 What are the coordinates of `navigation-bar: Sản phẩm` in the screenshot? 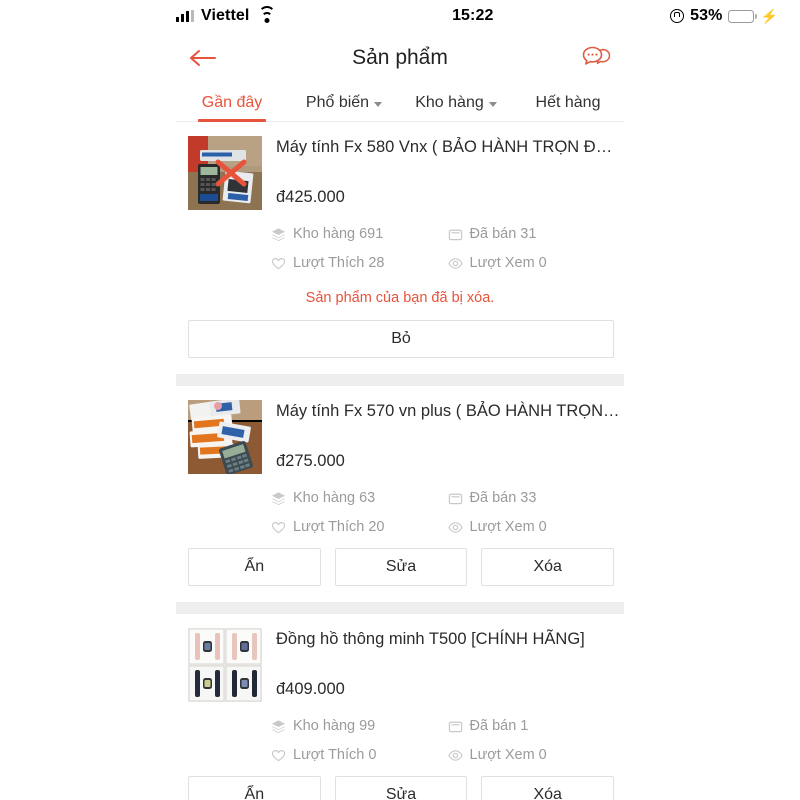 It's located at (400, 58).